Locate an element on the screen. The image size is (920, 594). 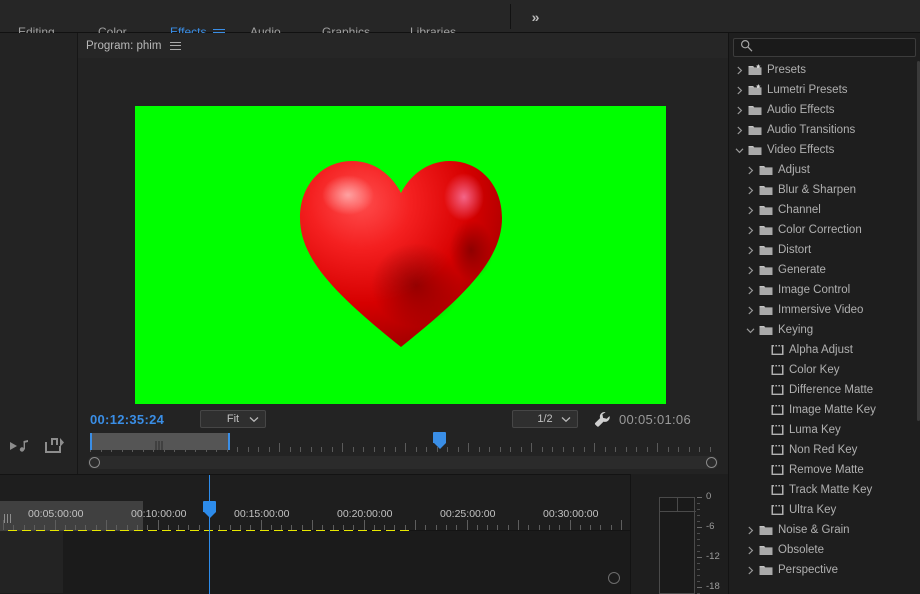
effects-search-field is located at coordinates (824, 47).